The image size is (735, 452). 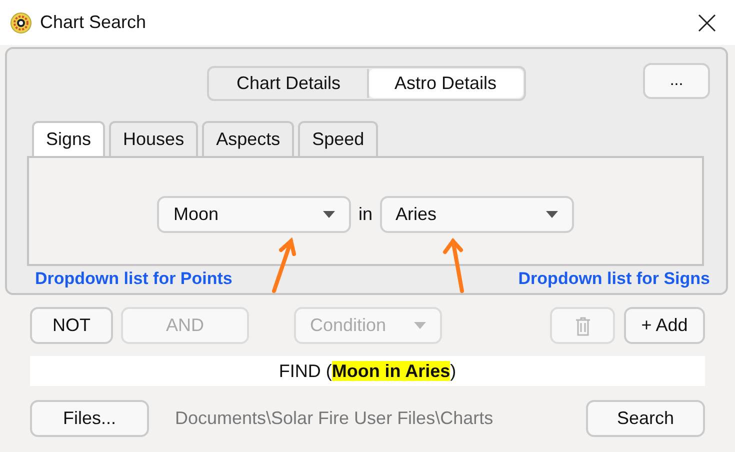 What do you see at coordinates (582, 326) in the screenshot?
I see `trash-icon` at bounding box center [582, 326].